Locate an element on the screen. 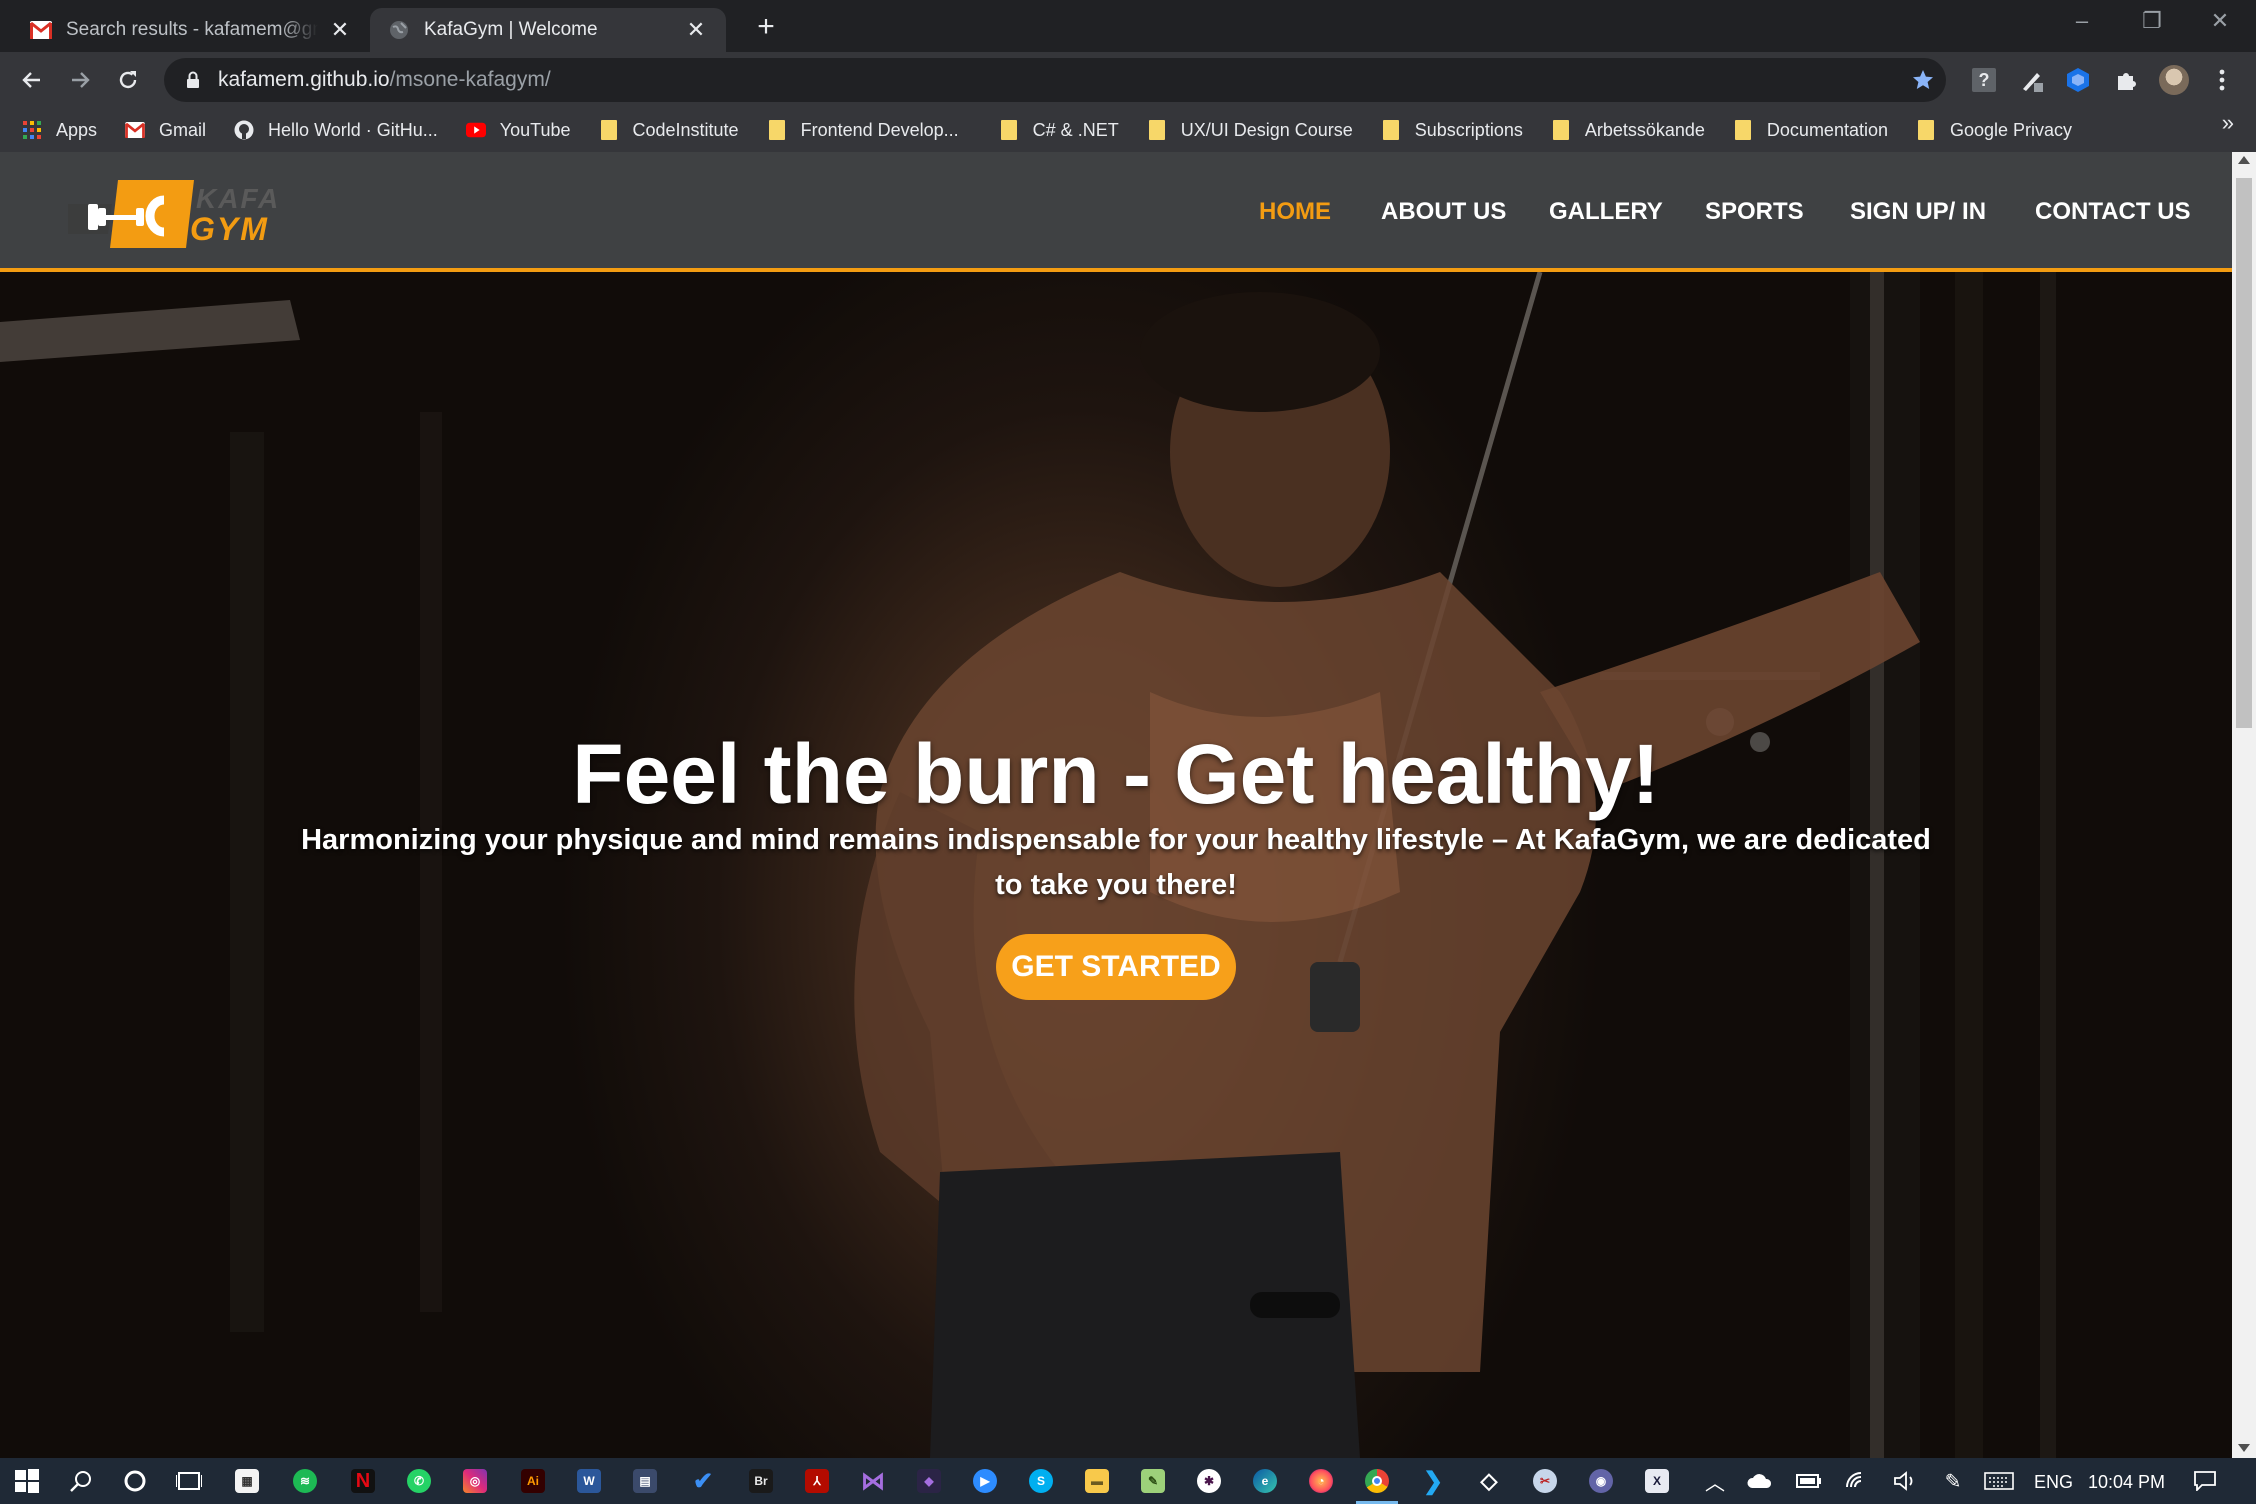 The width and height of the screenshot is (2256, 1504). scrollbar-thumb is located at coordinates (2244, 453).